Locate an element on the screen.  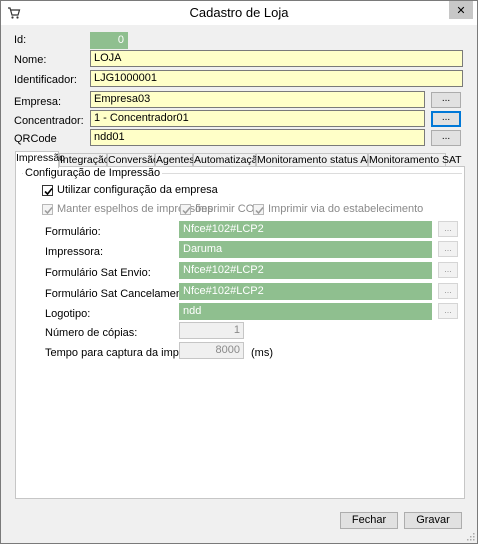
window-title: Cadastro de Loja is located at coordinates (239, 12).